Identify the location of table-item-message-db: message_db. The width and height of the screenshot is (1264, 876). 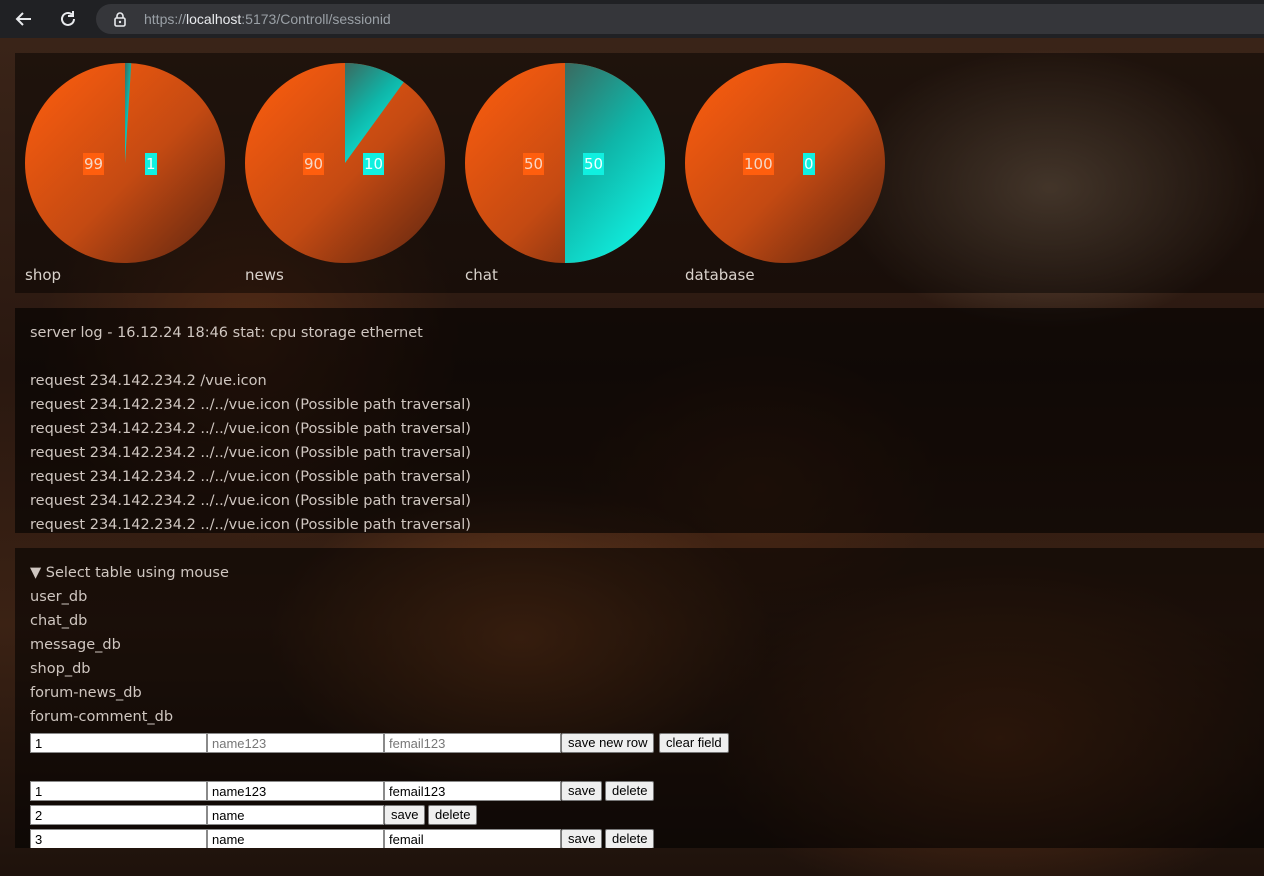
(75, 645).